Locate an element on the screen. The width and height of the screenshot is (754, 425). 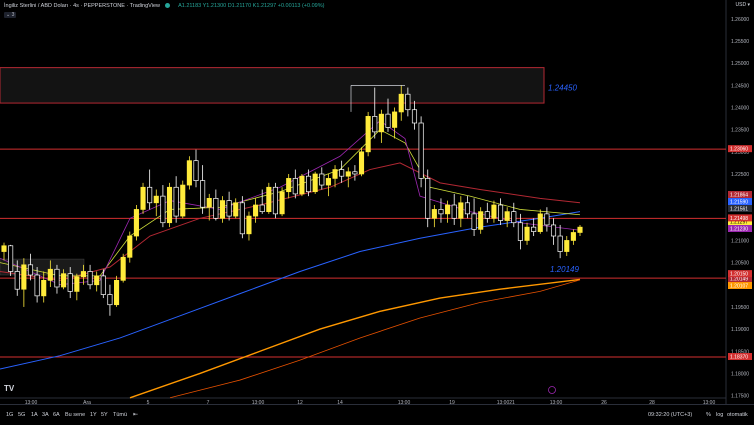
clock-timezone: 09:32:20 (UTC+3) is located at coordinates (670, 415).